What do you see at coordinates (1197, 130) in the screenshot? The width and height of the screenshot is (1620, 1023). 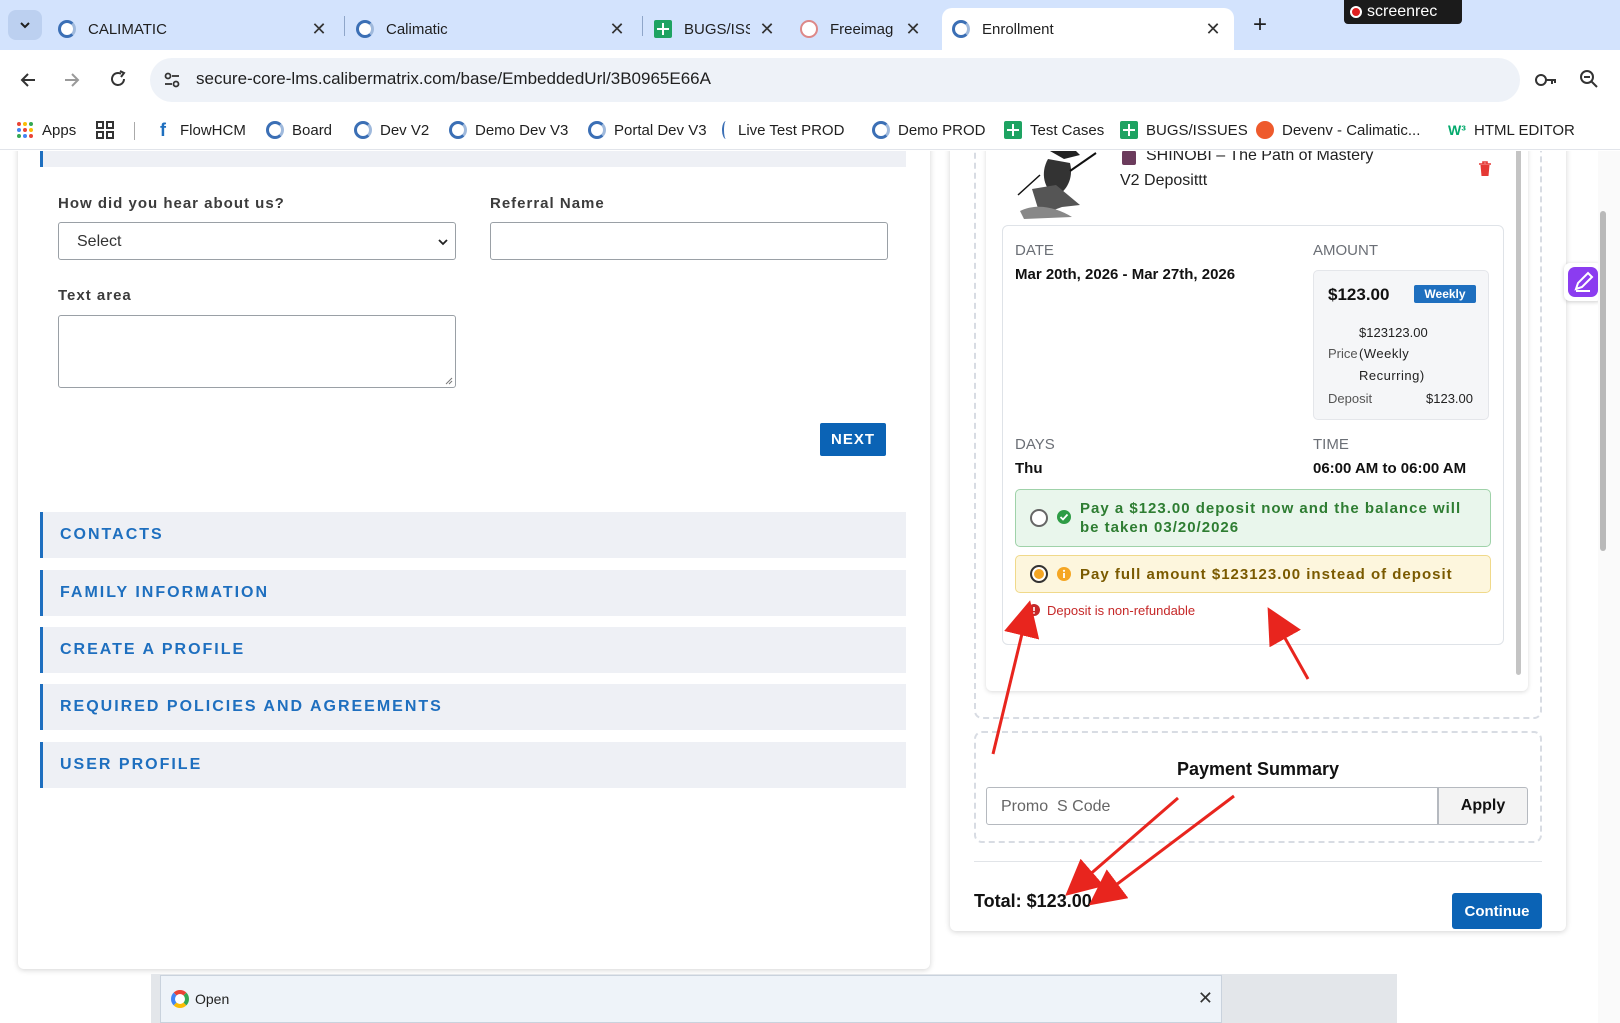 I see `bookmark-label: BUGS/ISSUES` at bounding box center [1197, 130].